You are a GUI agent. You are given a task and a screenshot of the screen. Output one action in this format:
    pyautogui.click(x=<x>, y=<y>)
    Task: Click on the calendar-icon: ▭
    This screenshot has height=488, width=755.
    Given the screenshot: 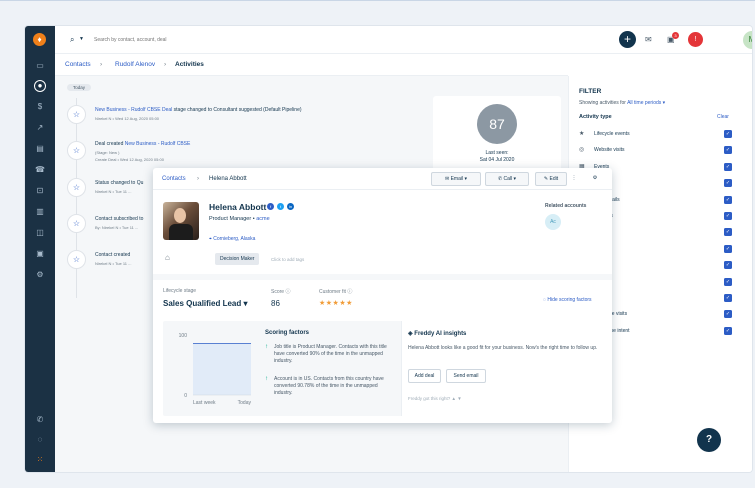 What is the action you would take?
    pyautogui.click(x=40, y=66)
    